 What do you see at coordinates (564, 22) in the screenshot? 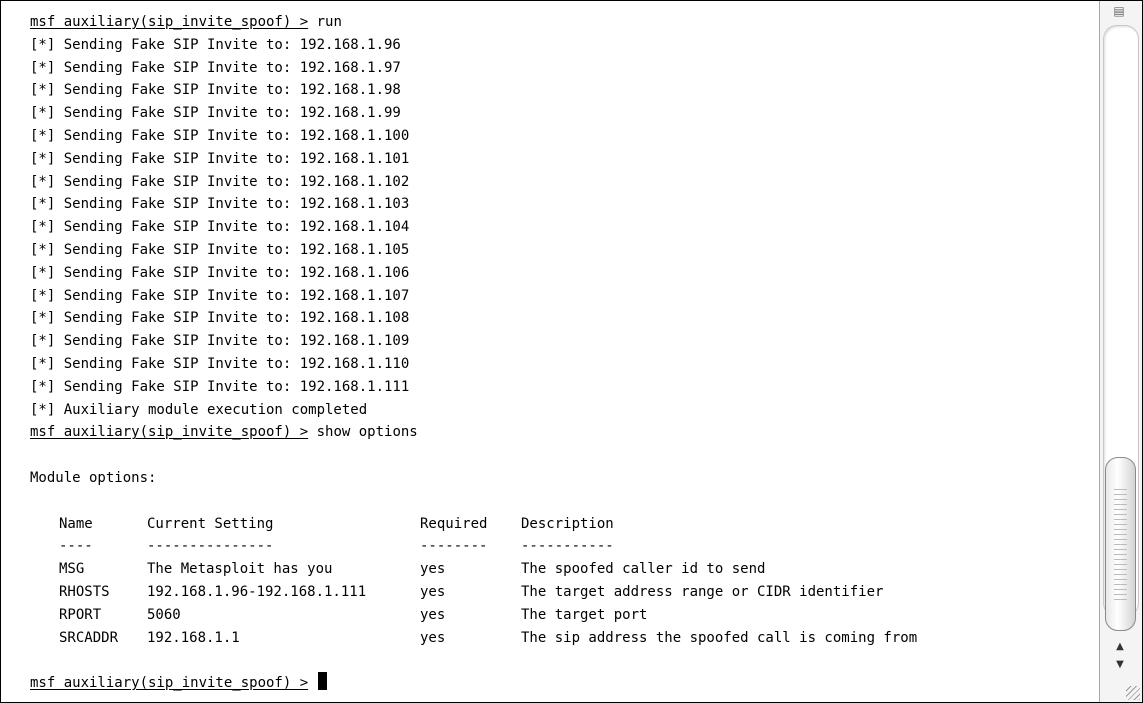
I see `prompt-line: msf auxiliary(sip_invite_spoof) > run` at bounding box center [564, 22].